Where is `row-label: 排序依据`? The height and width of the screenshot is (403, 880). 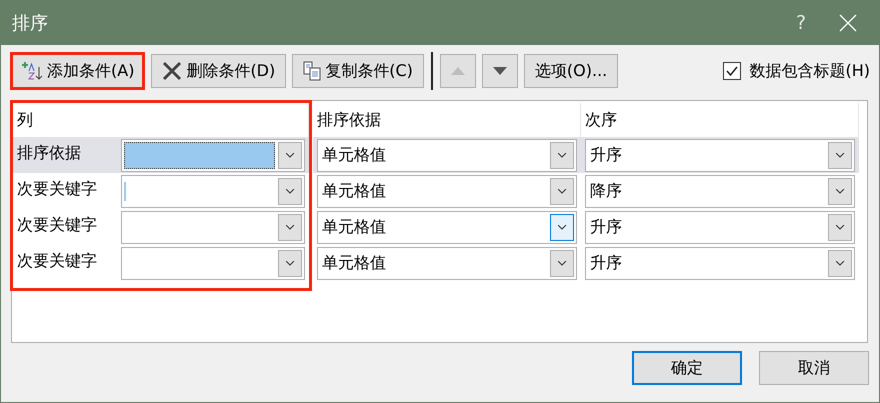
row-label: 排序依据 is located at coordinates (49, 153).